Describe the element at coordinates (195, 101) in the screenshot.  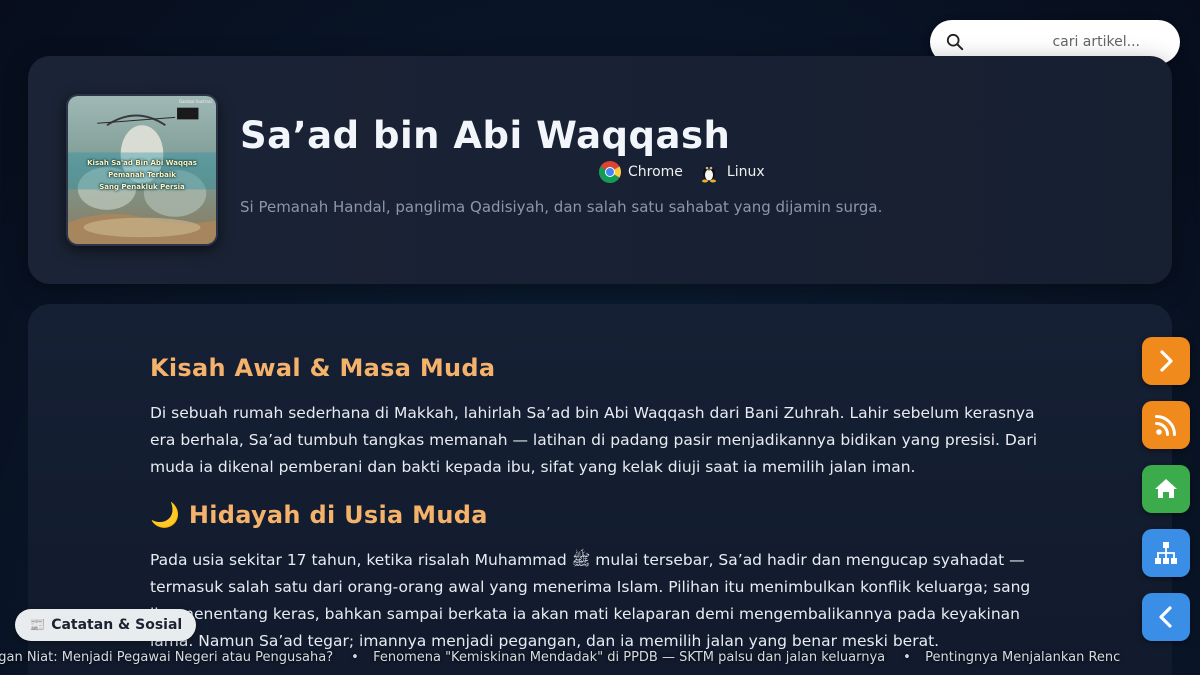
I see `thumbnail-badge: Gambar Ilustrasi` at that location.